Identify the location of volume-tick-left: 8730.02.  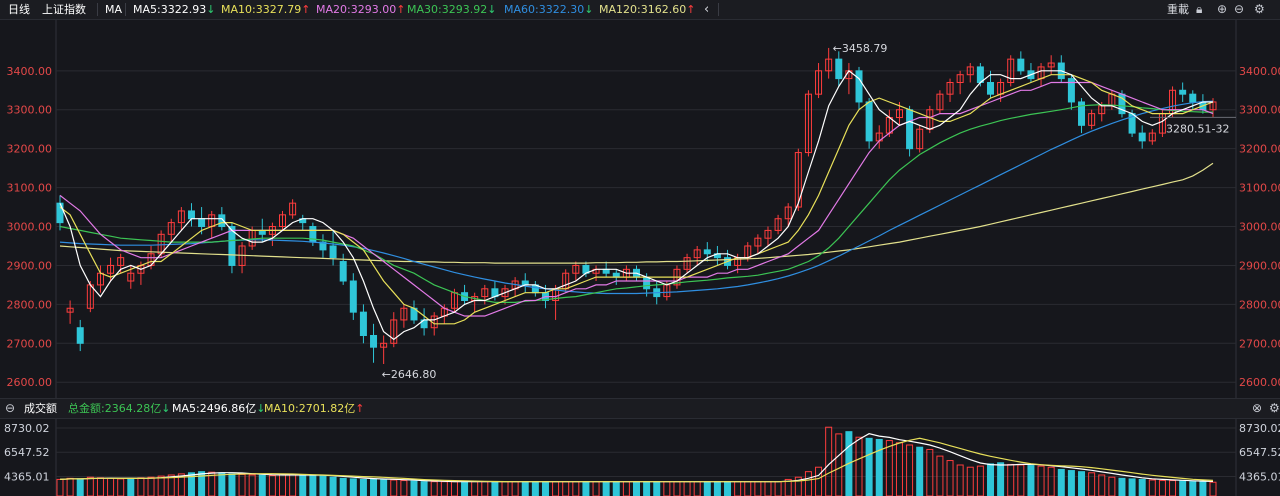
(27, 428).